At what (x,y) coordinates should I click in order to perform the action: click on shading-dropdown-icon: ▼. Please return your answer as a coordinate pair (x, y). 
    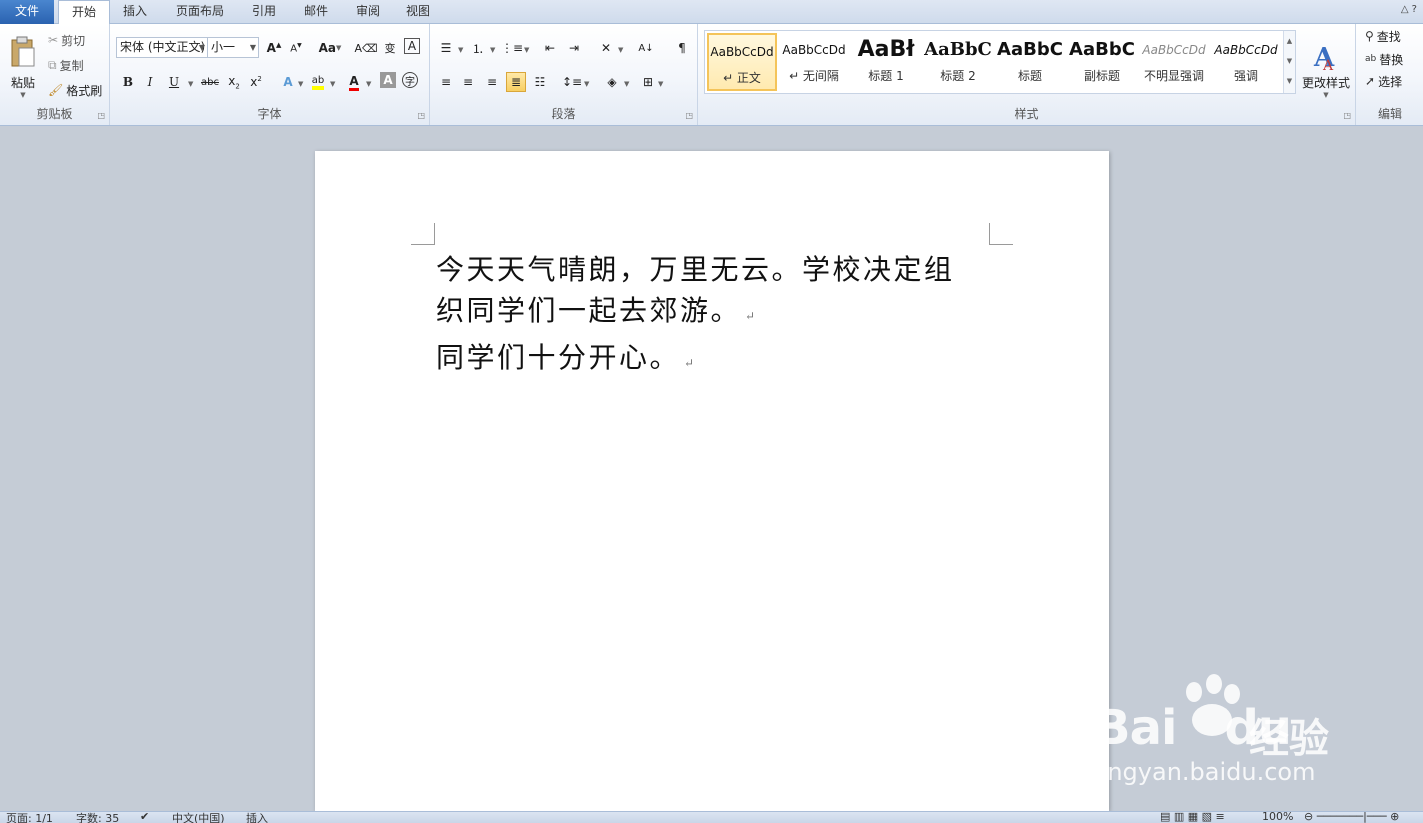
    Looking at the image, I should click on (626, 84).